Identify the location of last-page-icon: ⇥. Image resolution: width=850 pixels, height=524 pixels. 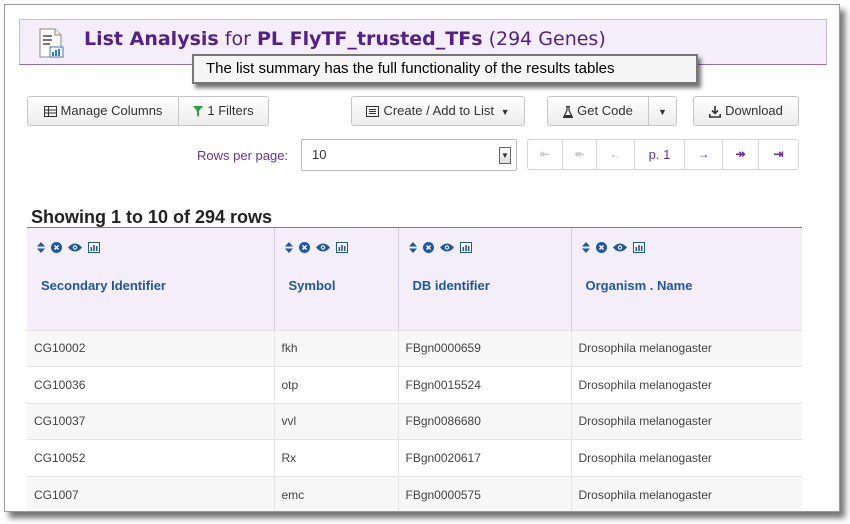
(778, 154).